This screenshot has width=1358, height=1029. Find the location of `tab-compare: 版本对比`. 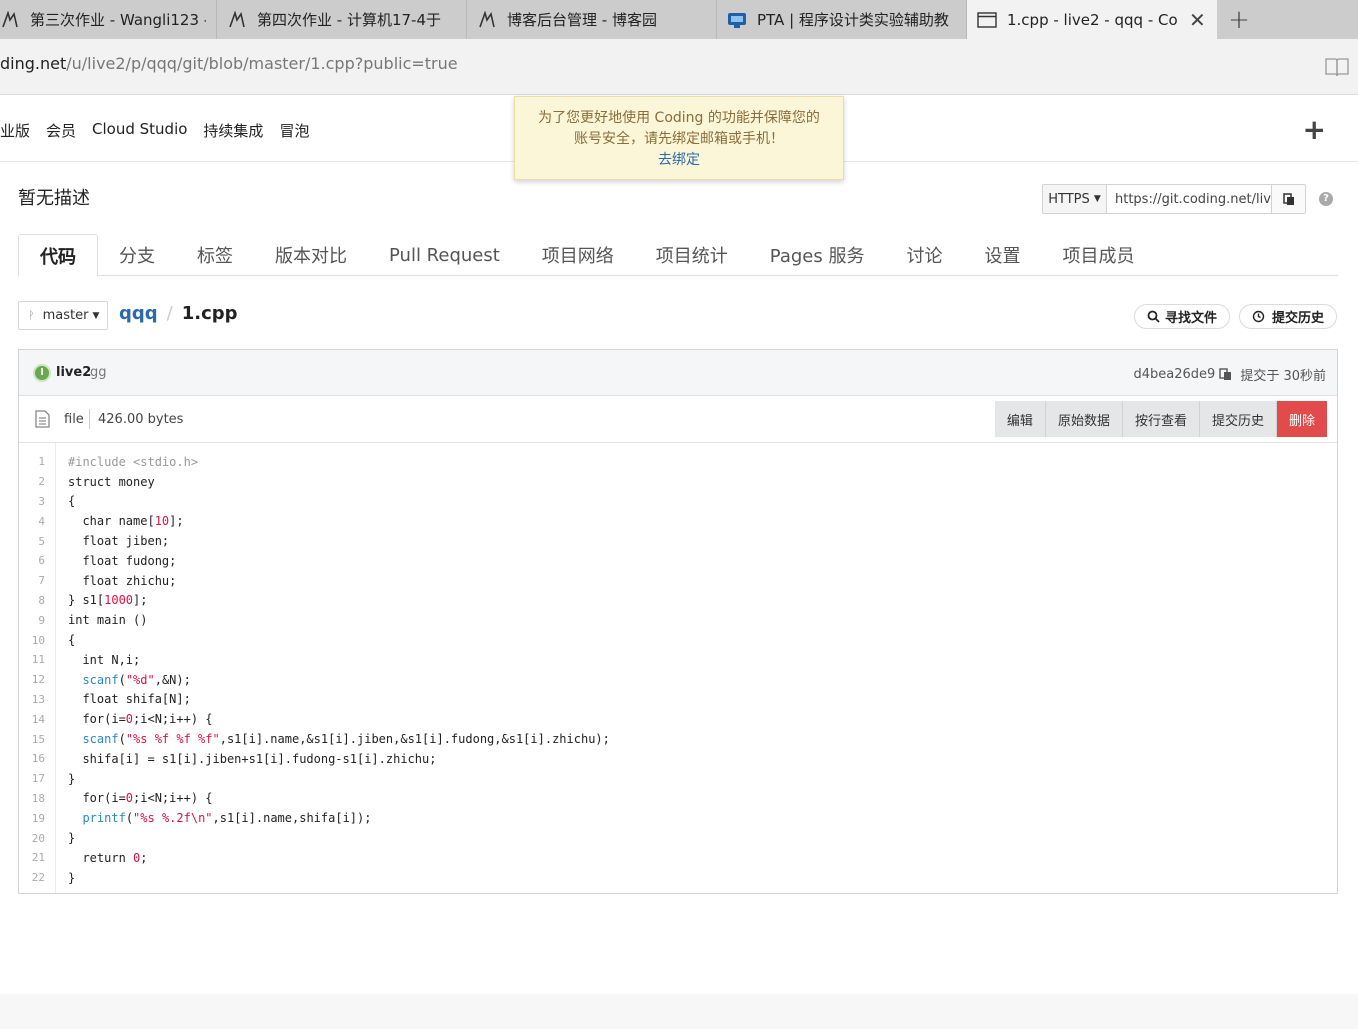

tab-compare: 版本对比 is located at coordinates (311, 255).